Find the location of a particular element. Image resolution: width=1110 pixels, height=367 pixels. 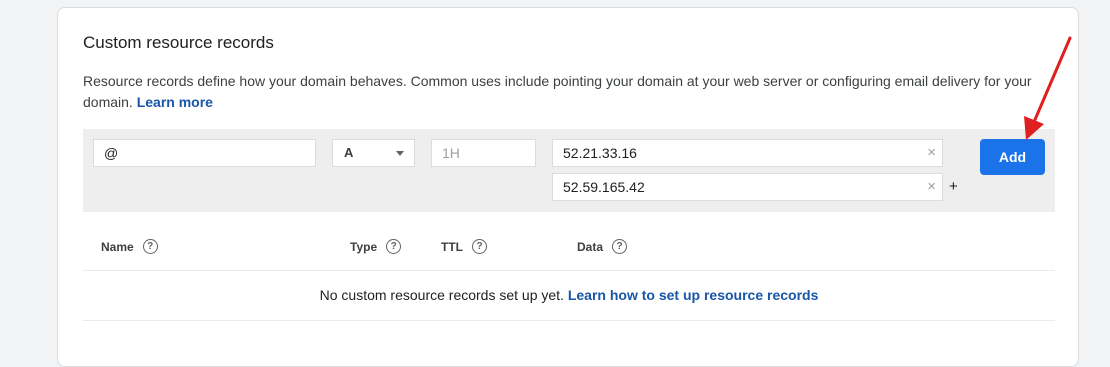

empty-state-text: No custom resource records set up yet. is located at coordinates (441, 295).